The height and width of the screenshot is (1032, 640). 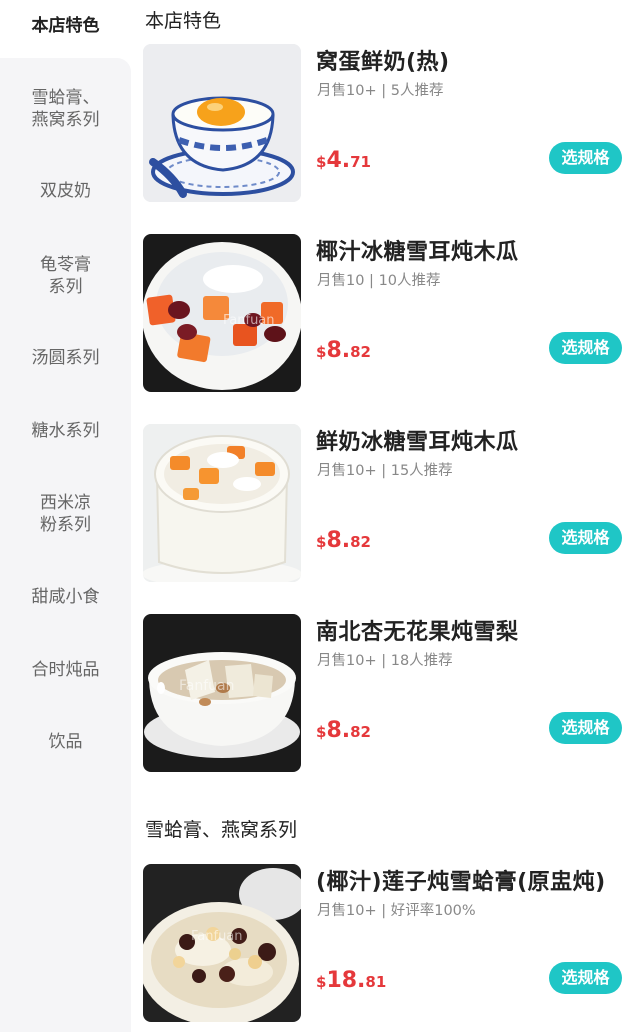 What do you see at coordinates (433, 911) in the screenshot?
I see `rating: 好评率100%` at bounding box center [433, 911].